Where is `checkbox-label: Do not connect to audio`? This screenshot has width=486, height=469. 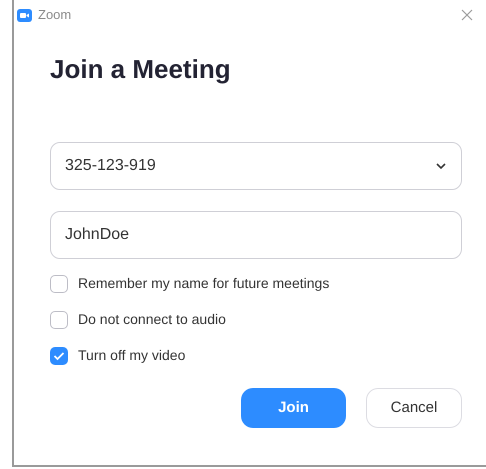 checkbox-label: Do not connect to audio is located at coordinates (152, 319).